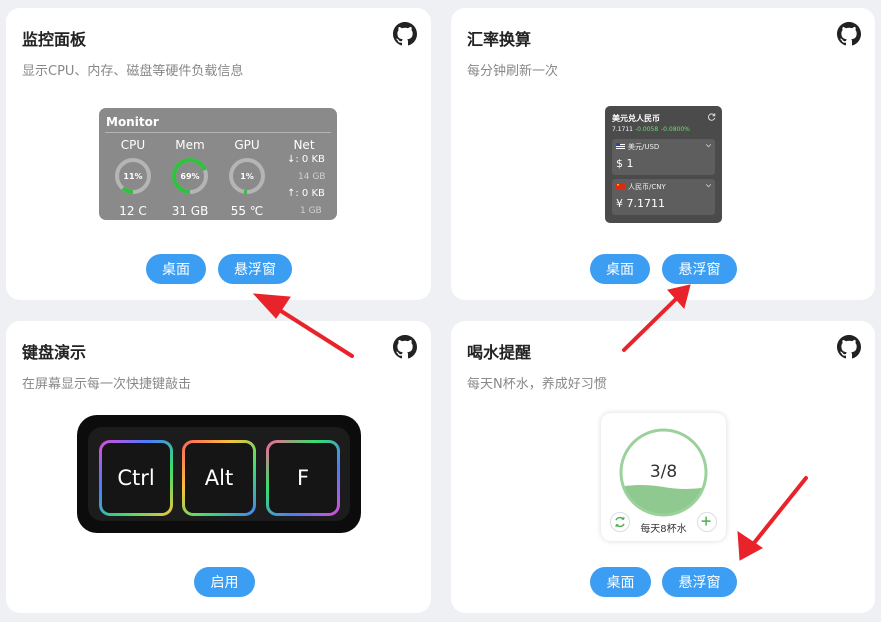 This screenshot has width=881, height=622. I want to click on water-count: 3/8, so click(663, 472).